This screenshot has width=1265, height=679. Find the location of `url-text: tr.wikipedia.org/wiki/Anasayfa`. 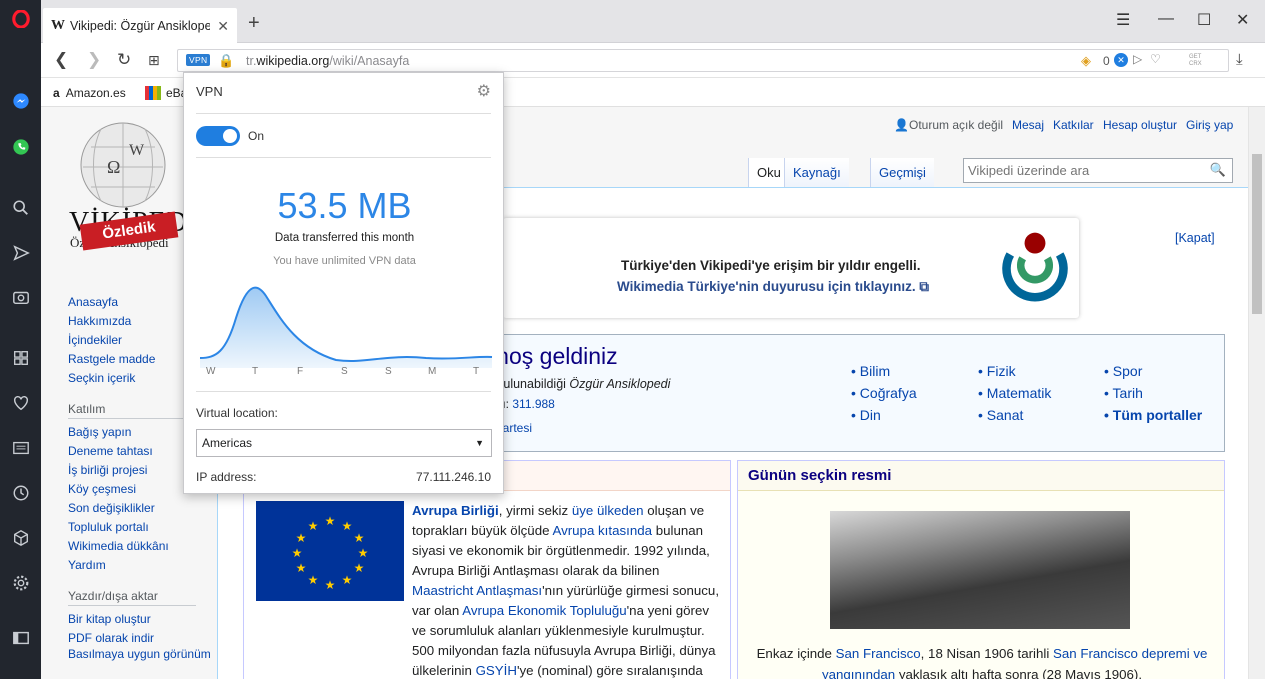

url-text: tr.wikipedia.org/wiki/Anasayfa is located at coordinates (327, 61).